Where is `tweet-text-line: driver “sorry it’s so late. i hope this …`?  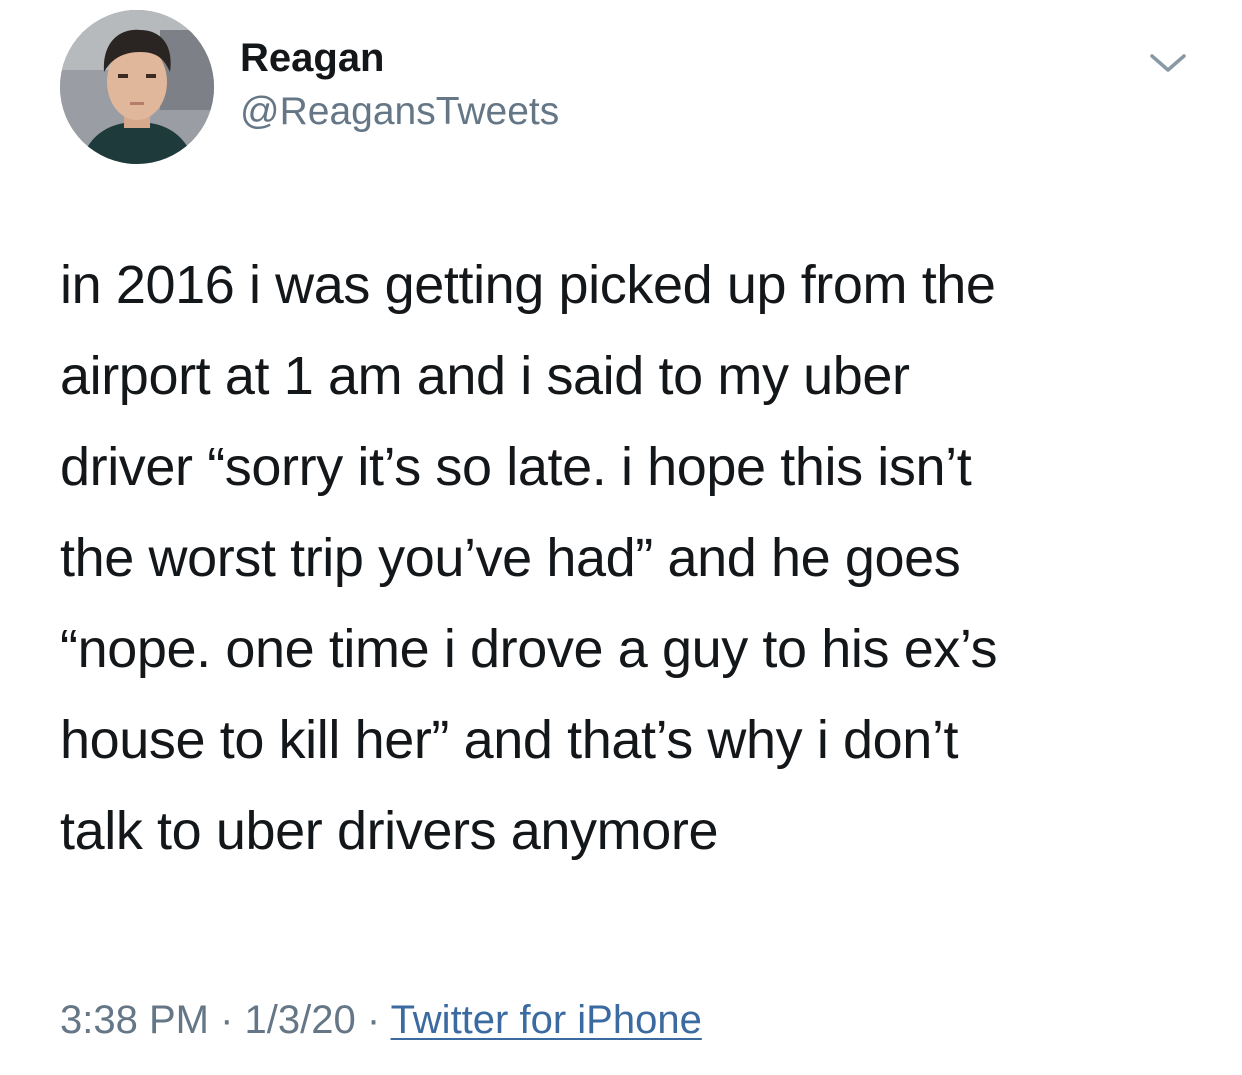
tweet-text-line: driver “sorry it’s so late. i hope this … is located at coordinates (516, 467).